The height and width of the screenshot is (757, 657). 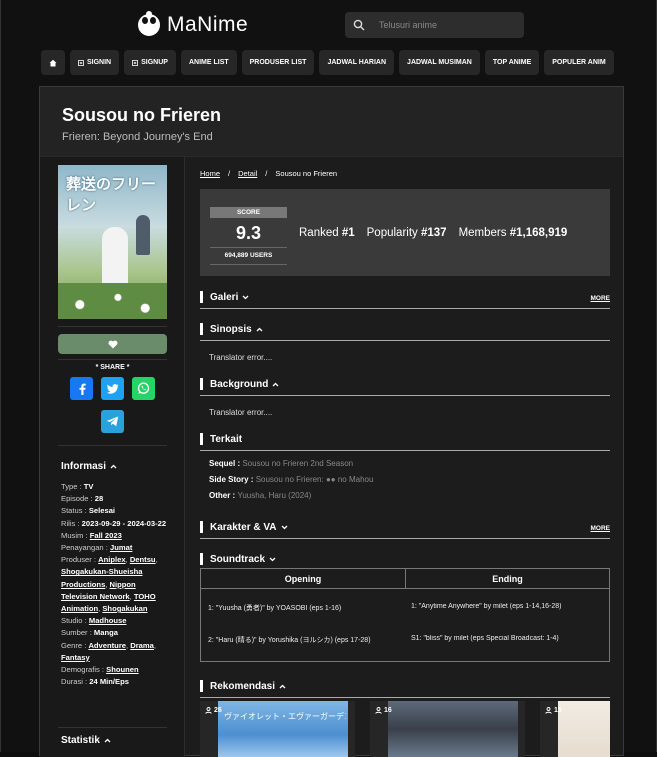 I want to click on favorite-button, so click(x=112, y=344).